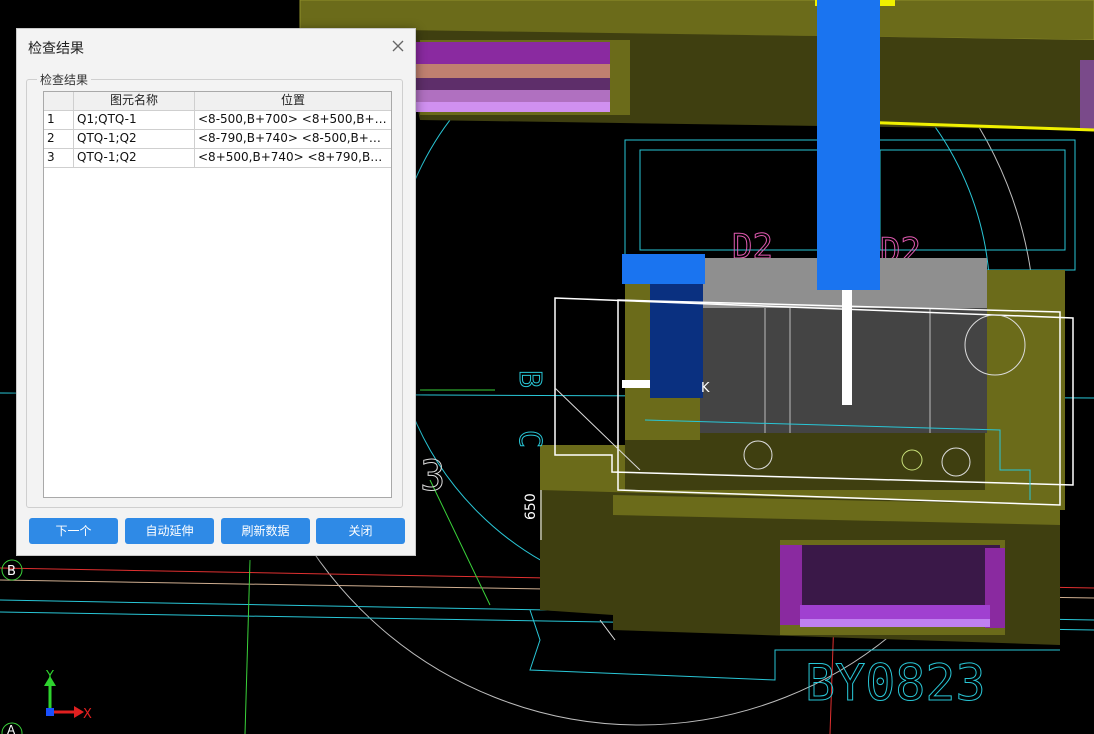 The width and height of the screenshot is (1094, 734). Describe the element at coordinates (11, 728) in the screenshot. I see `grid-bubble-a-label: A` at that location.